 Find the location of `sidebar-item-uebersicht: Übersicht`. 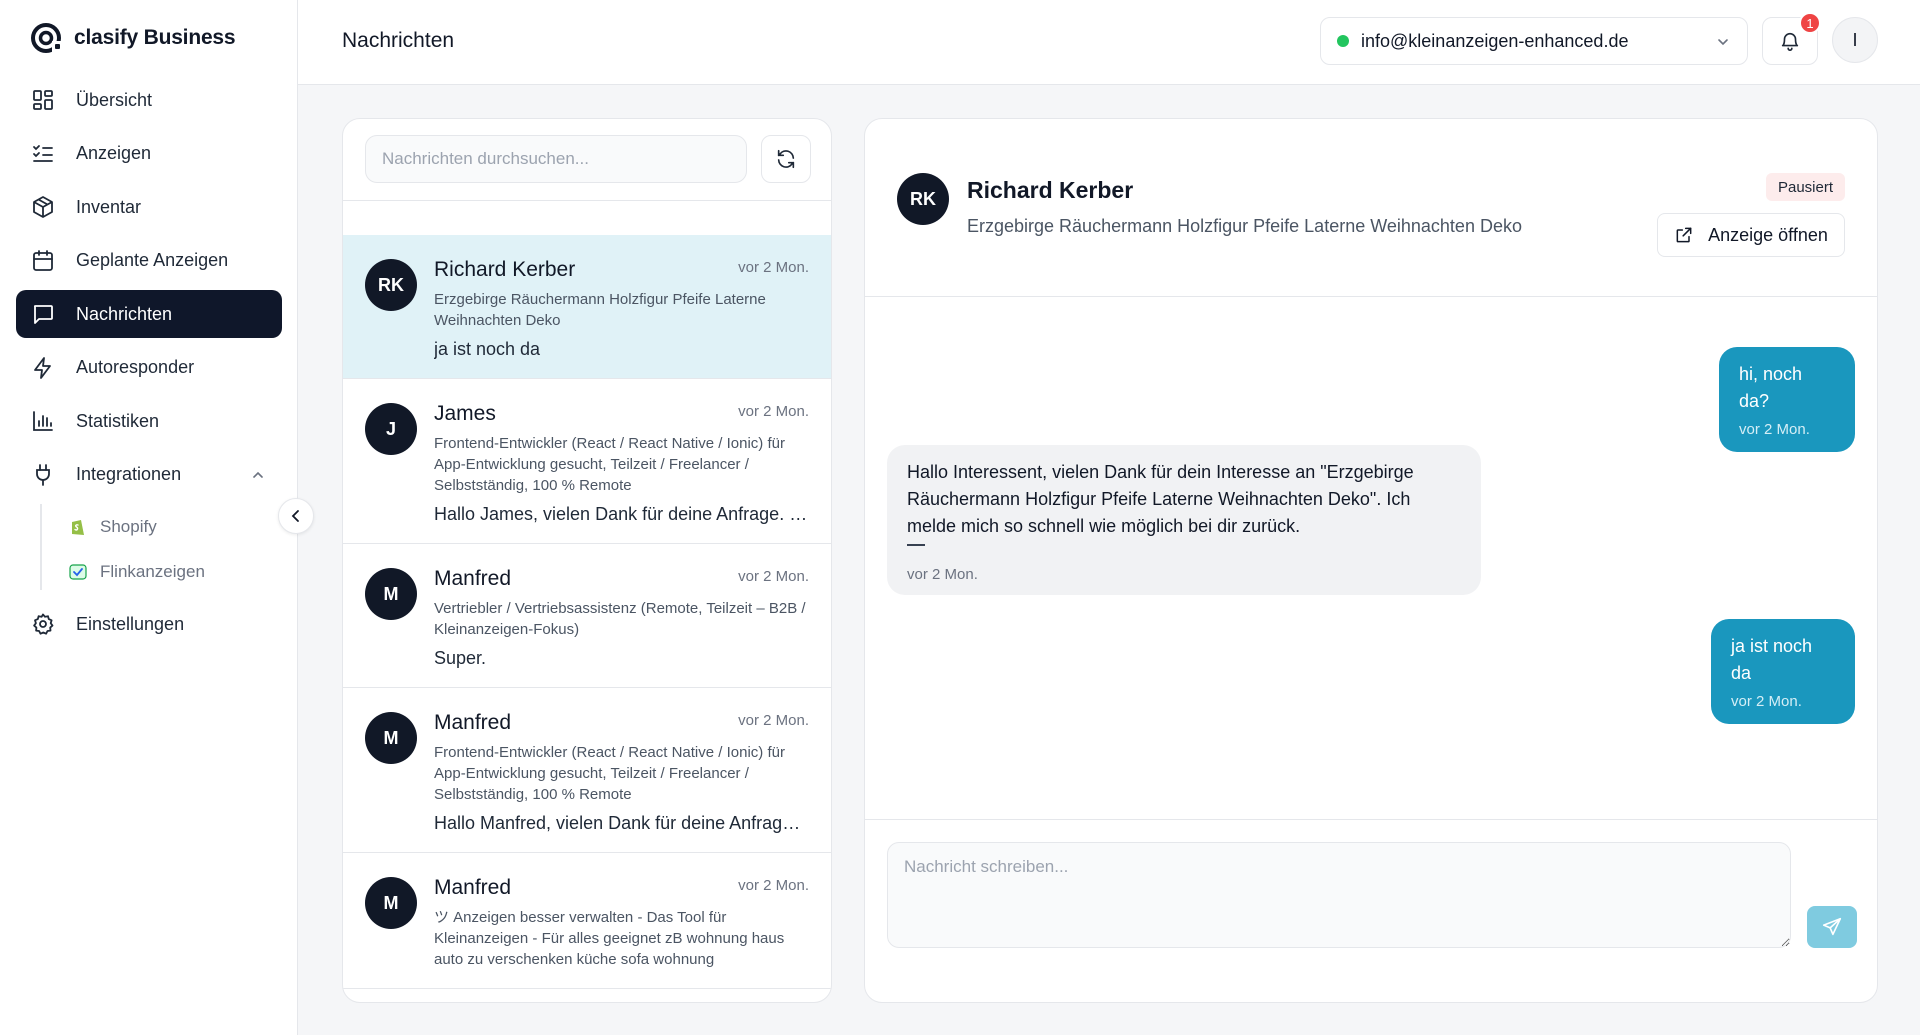

sidebar-item-uebersicht: Übersicht is located at coordinates (149, 100).